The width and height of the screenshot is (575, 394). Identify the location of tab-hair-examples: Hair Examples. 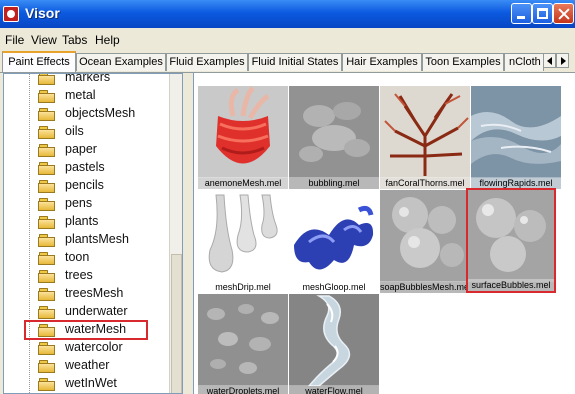
(382, 62).